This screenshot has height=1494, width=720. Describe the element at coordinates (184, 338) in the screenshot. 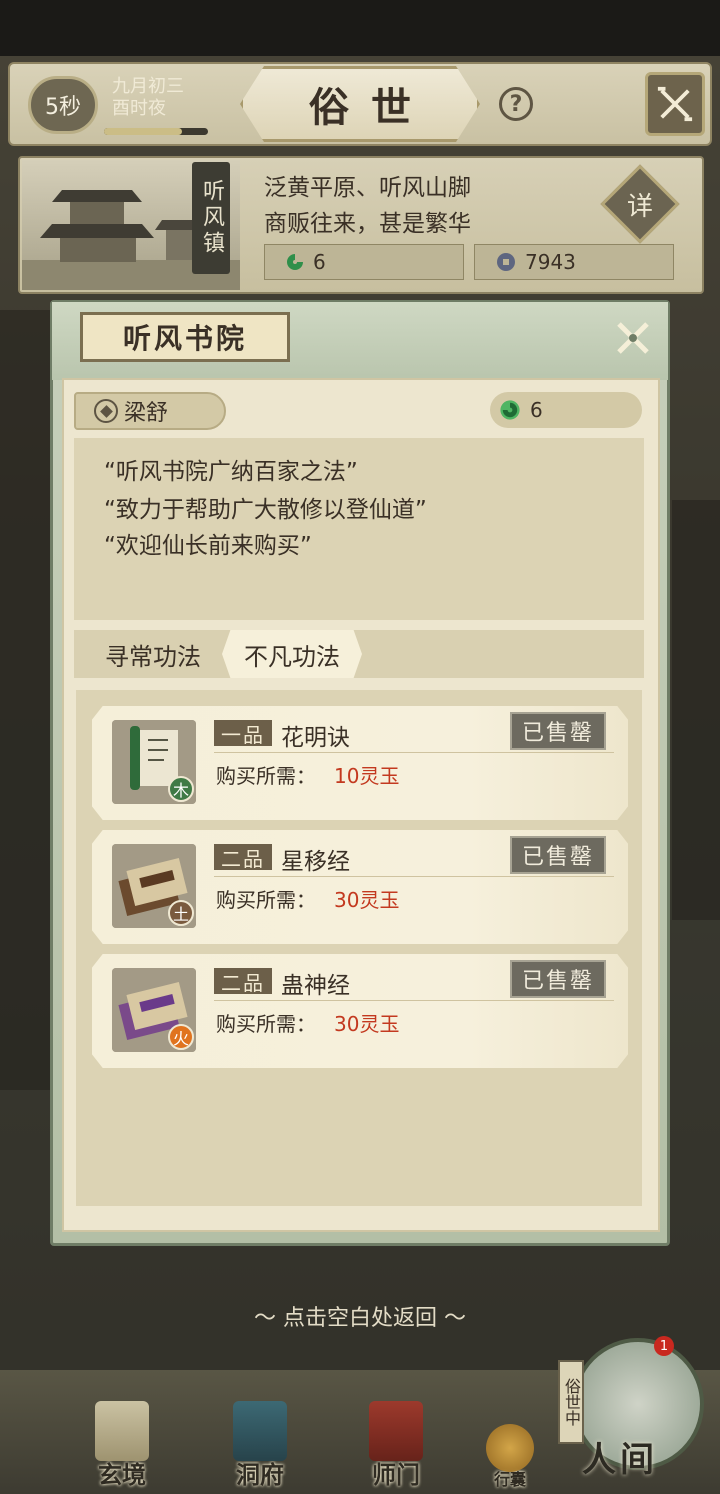

I see `shop-title: 听风书院` at that location.